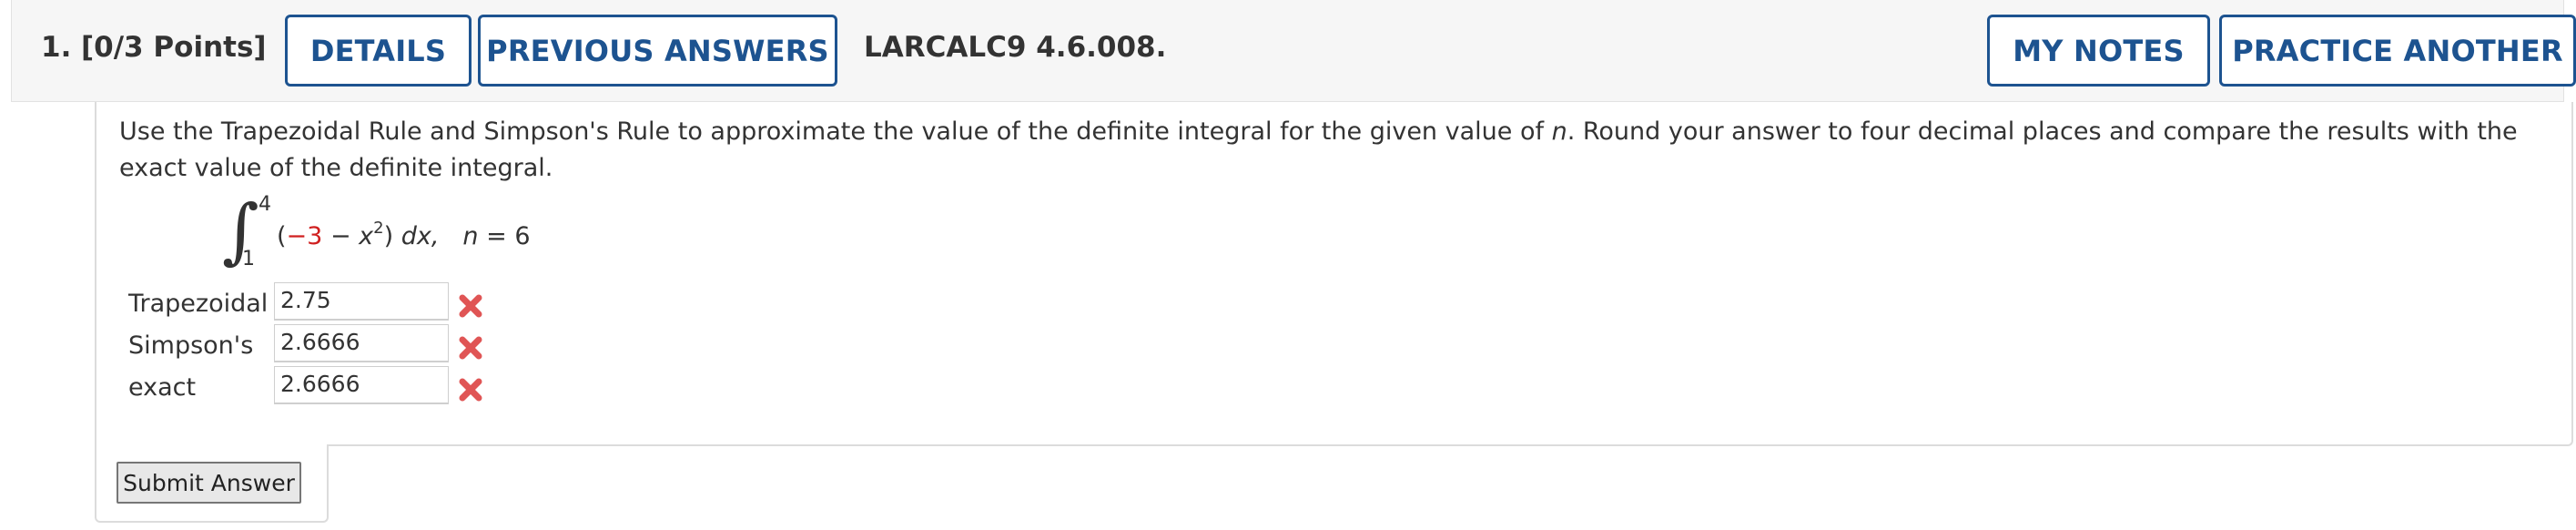 This screenshot has width=2576, height=530. What do you see at coordinates (2098, 51) in the screenshot?
I see `my-notes-button: MY NOTES` at bounding box center [2098, 51].